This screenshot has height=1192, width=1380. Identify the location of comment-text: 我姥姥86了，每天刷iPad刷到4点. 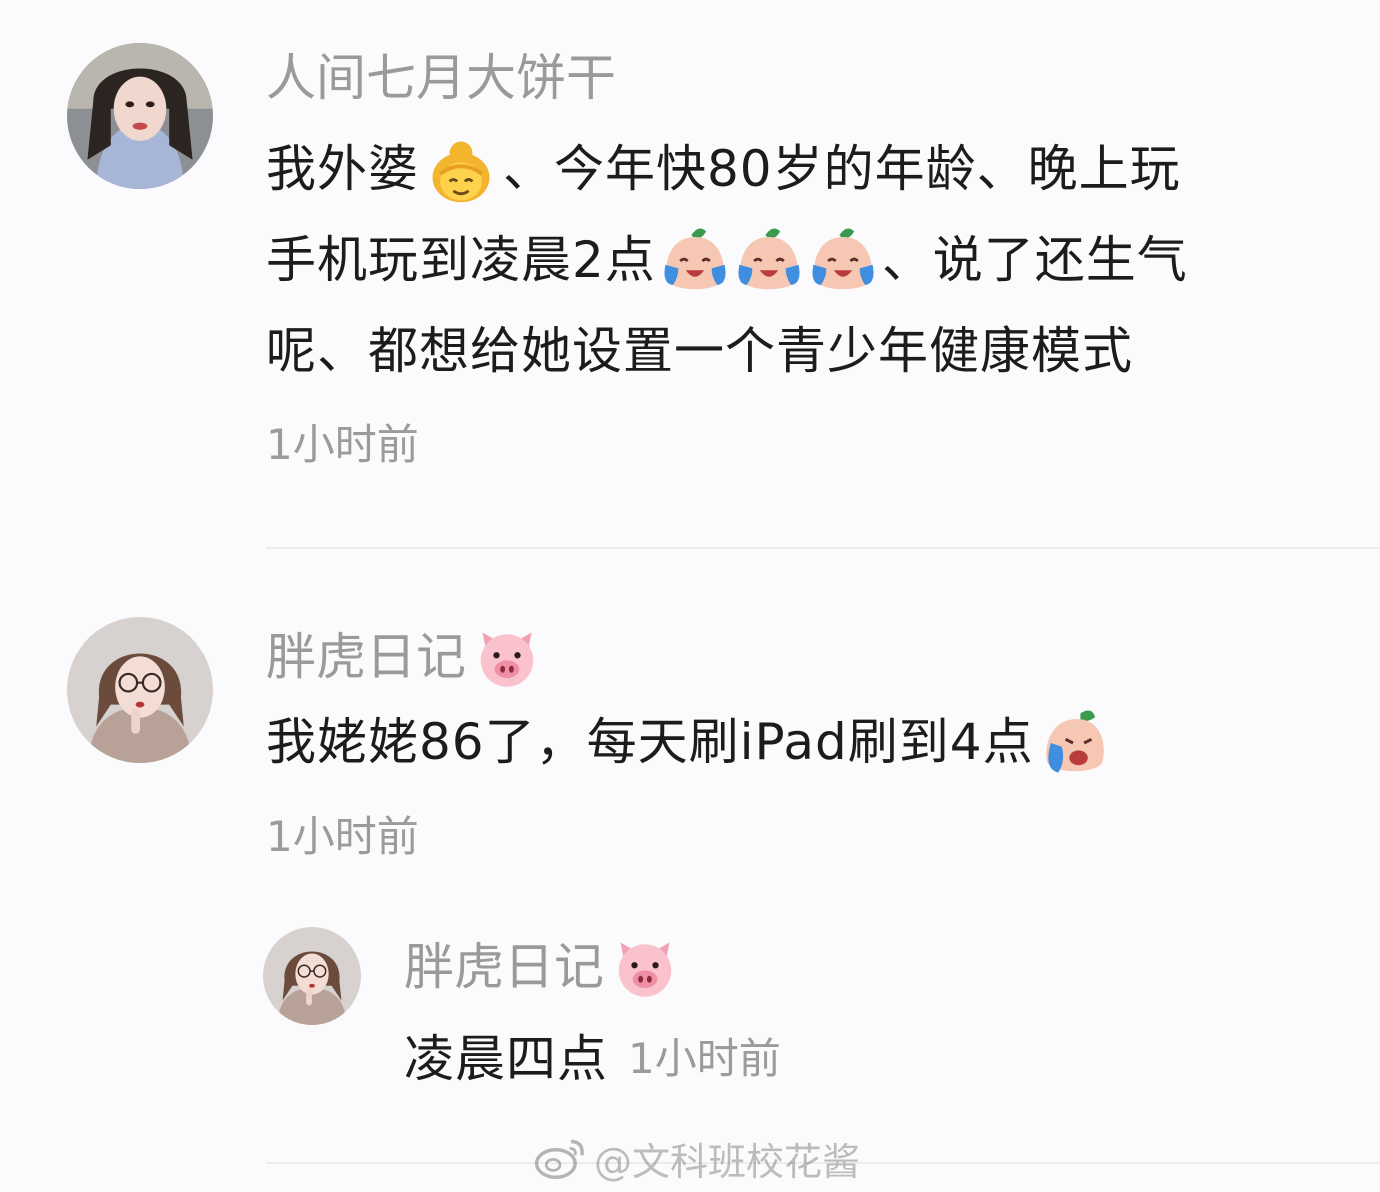
(688, 742).